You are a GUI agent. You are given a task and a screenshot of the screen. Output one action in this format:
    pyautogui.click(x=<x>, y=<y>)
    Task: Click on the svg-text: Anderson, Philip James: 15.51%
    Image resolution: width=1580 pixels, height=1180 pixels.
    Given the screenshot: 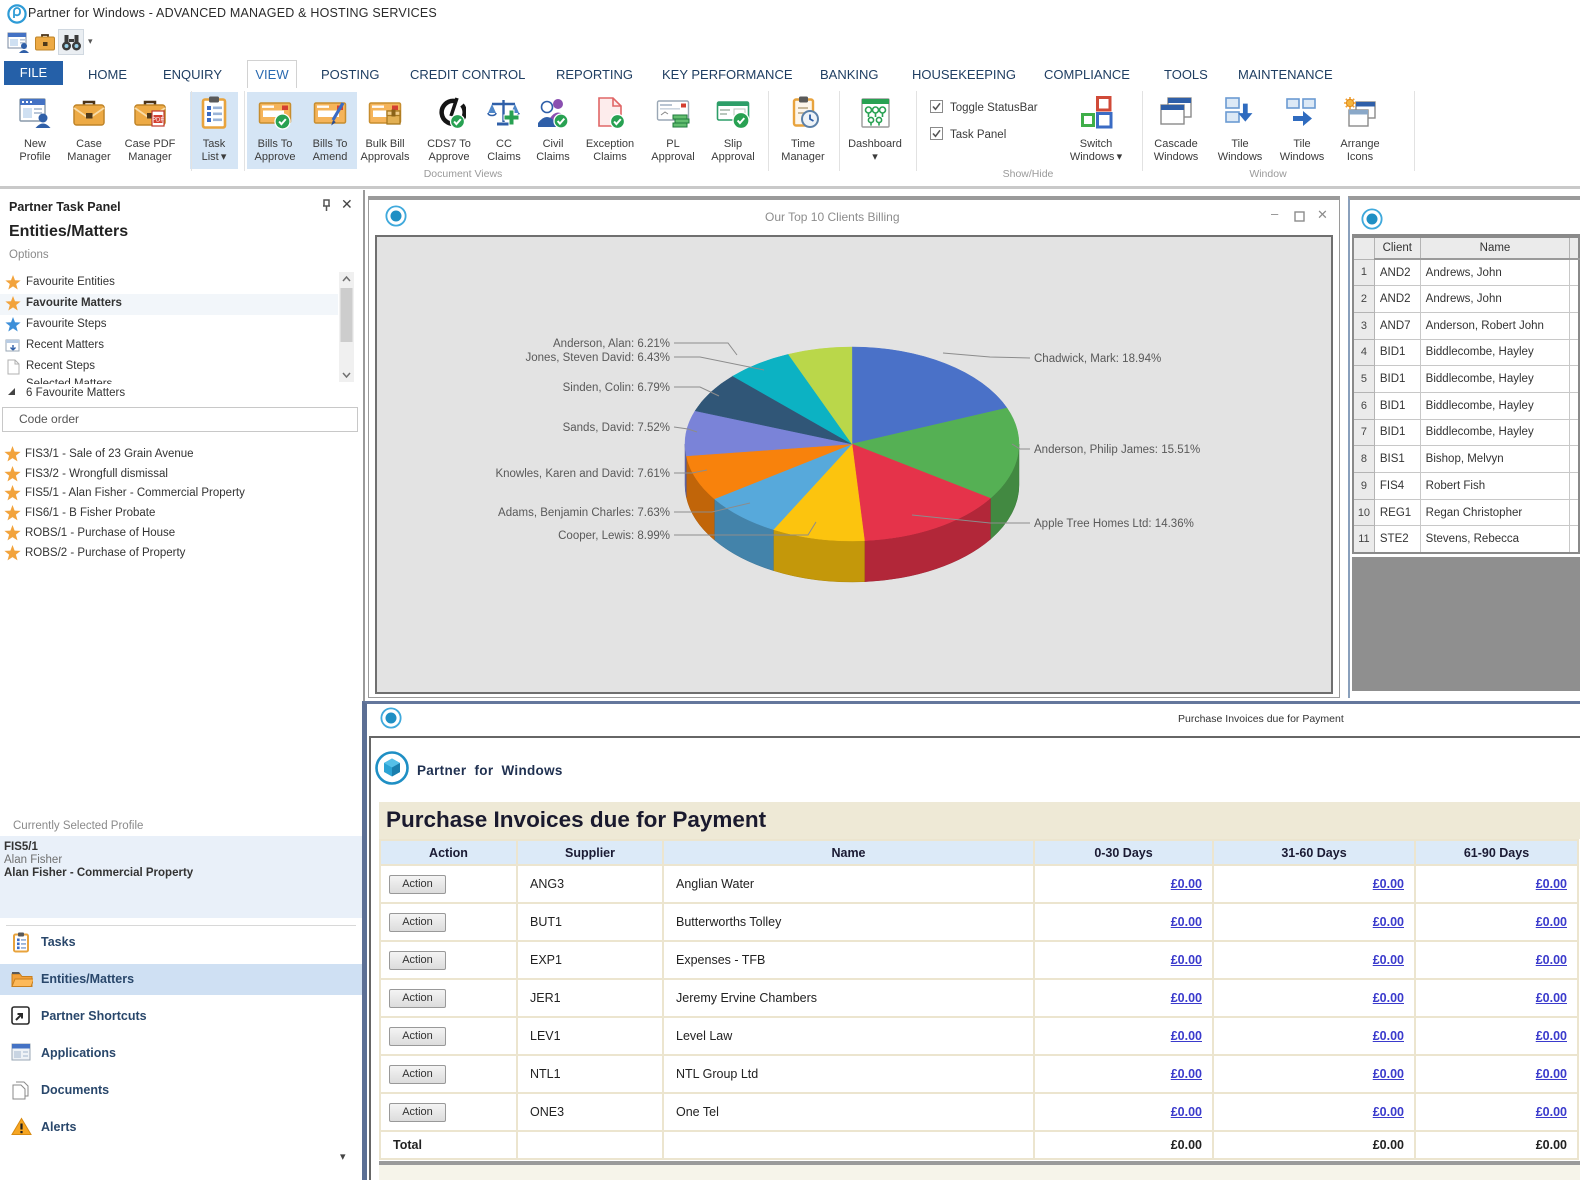 What is the action you would take?
    pyautogui.click(x=1117, y=450)
    